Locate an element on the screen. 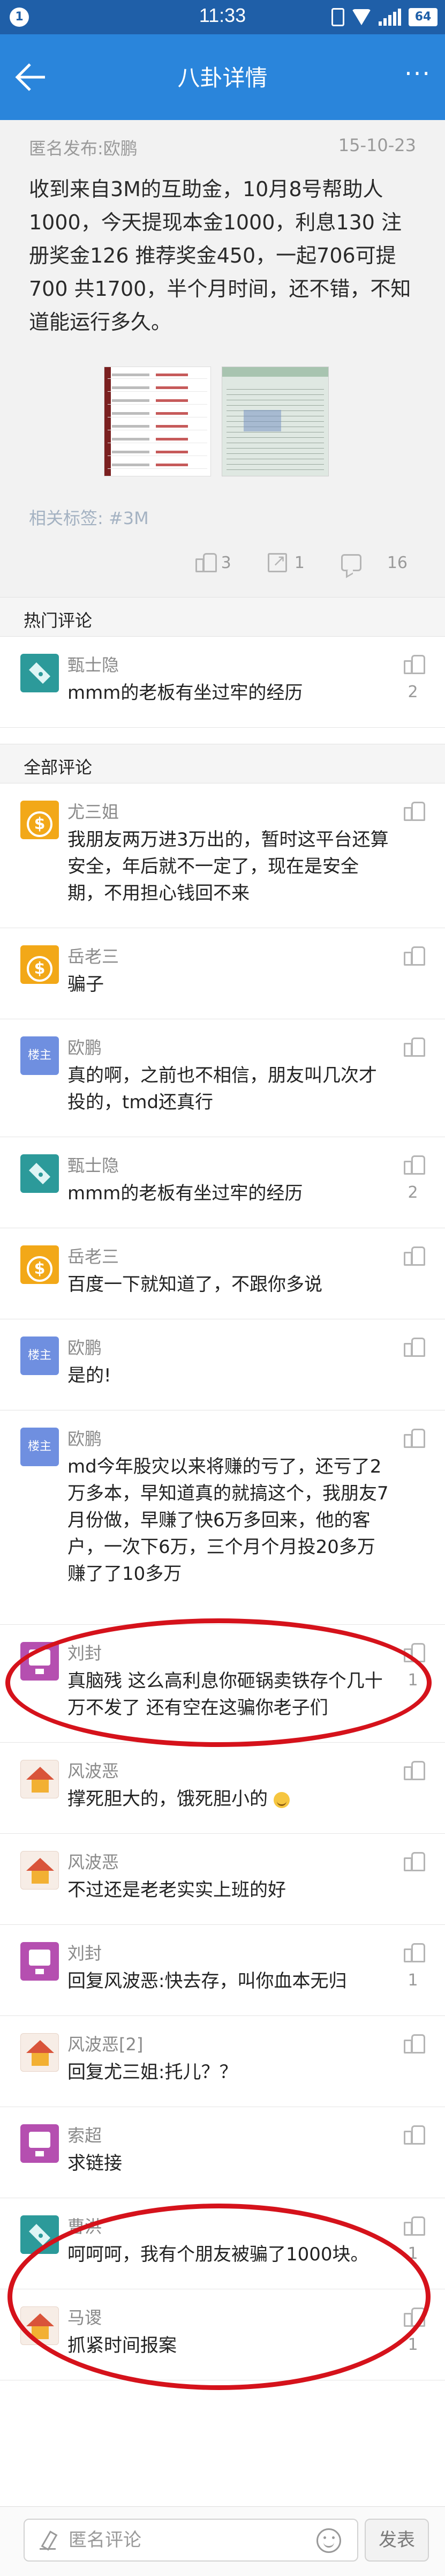  comment-text: 回复风波恶:快去存，叫你血本无归 is located at coordinates (207, 1981).